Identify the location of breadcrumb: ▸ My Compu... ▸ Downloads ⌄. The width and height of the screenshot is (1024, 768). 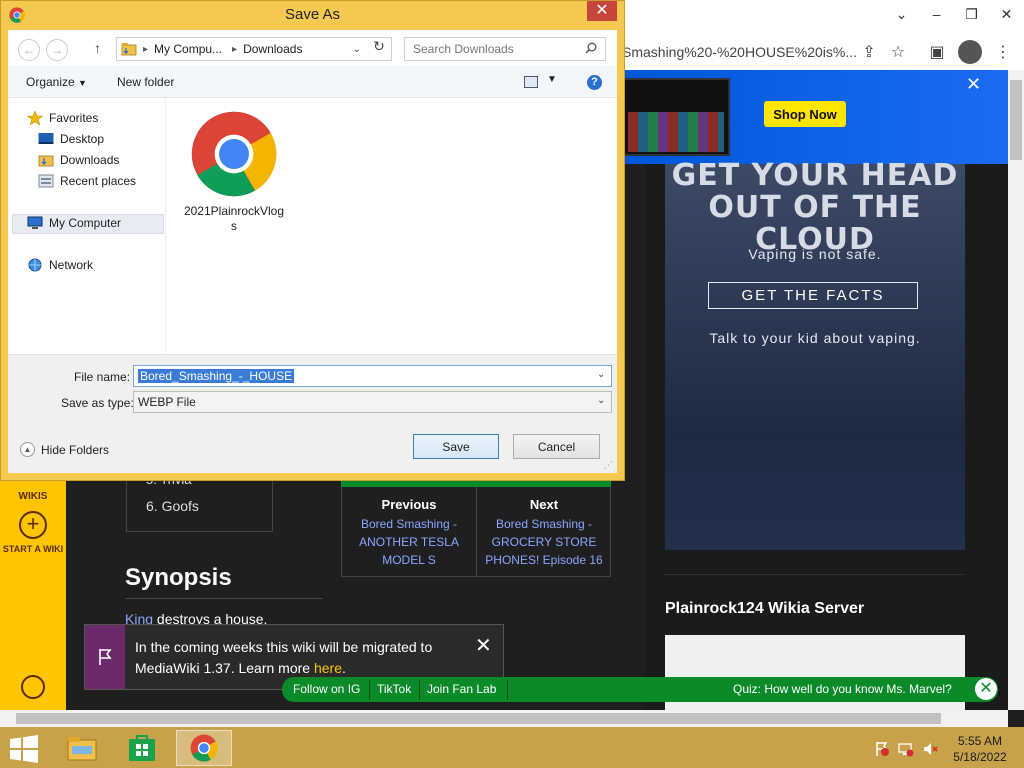
(254, 49).